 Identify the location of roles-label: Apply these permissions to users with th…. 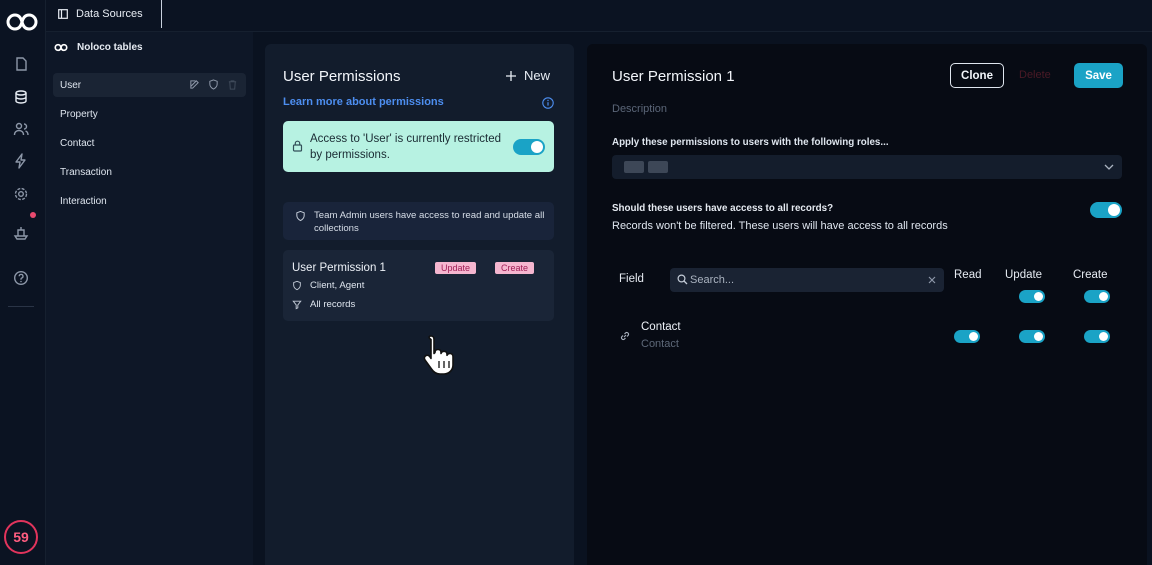
(750, 142).